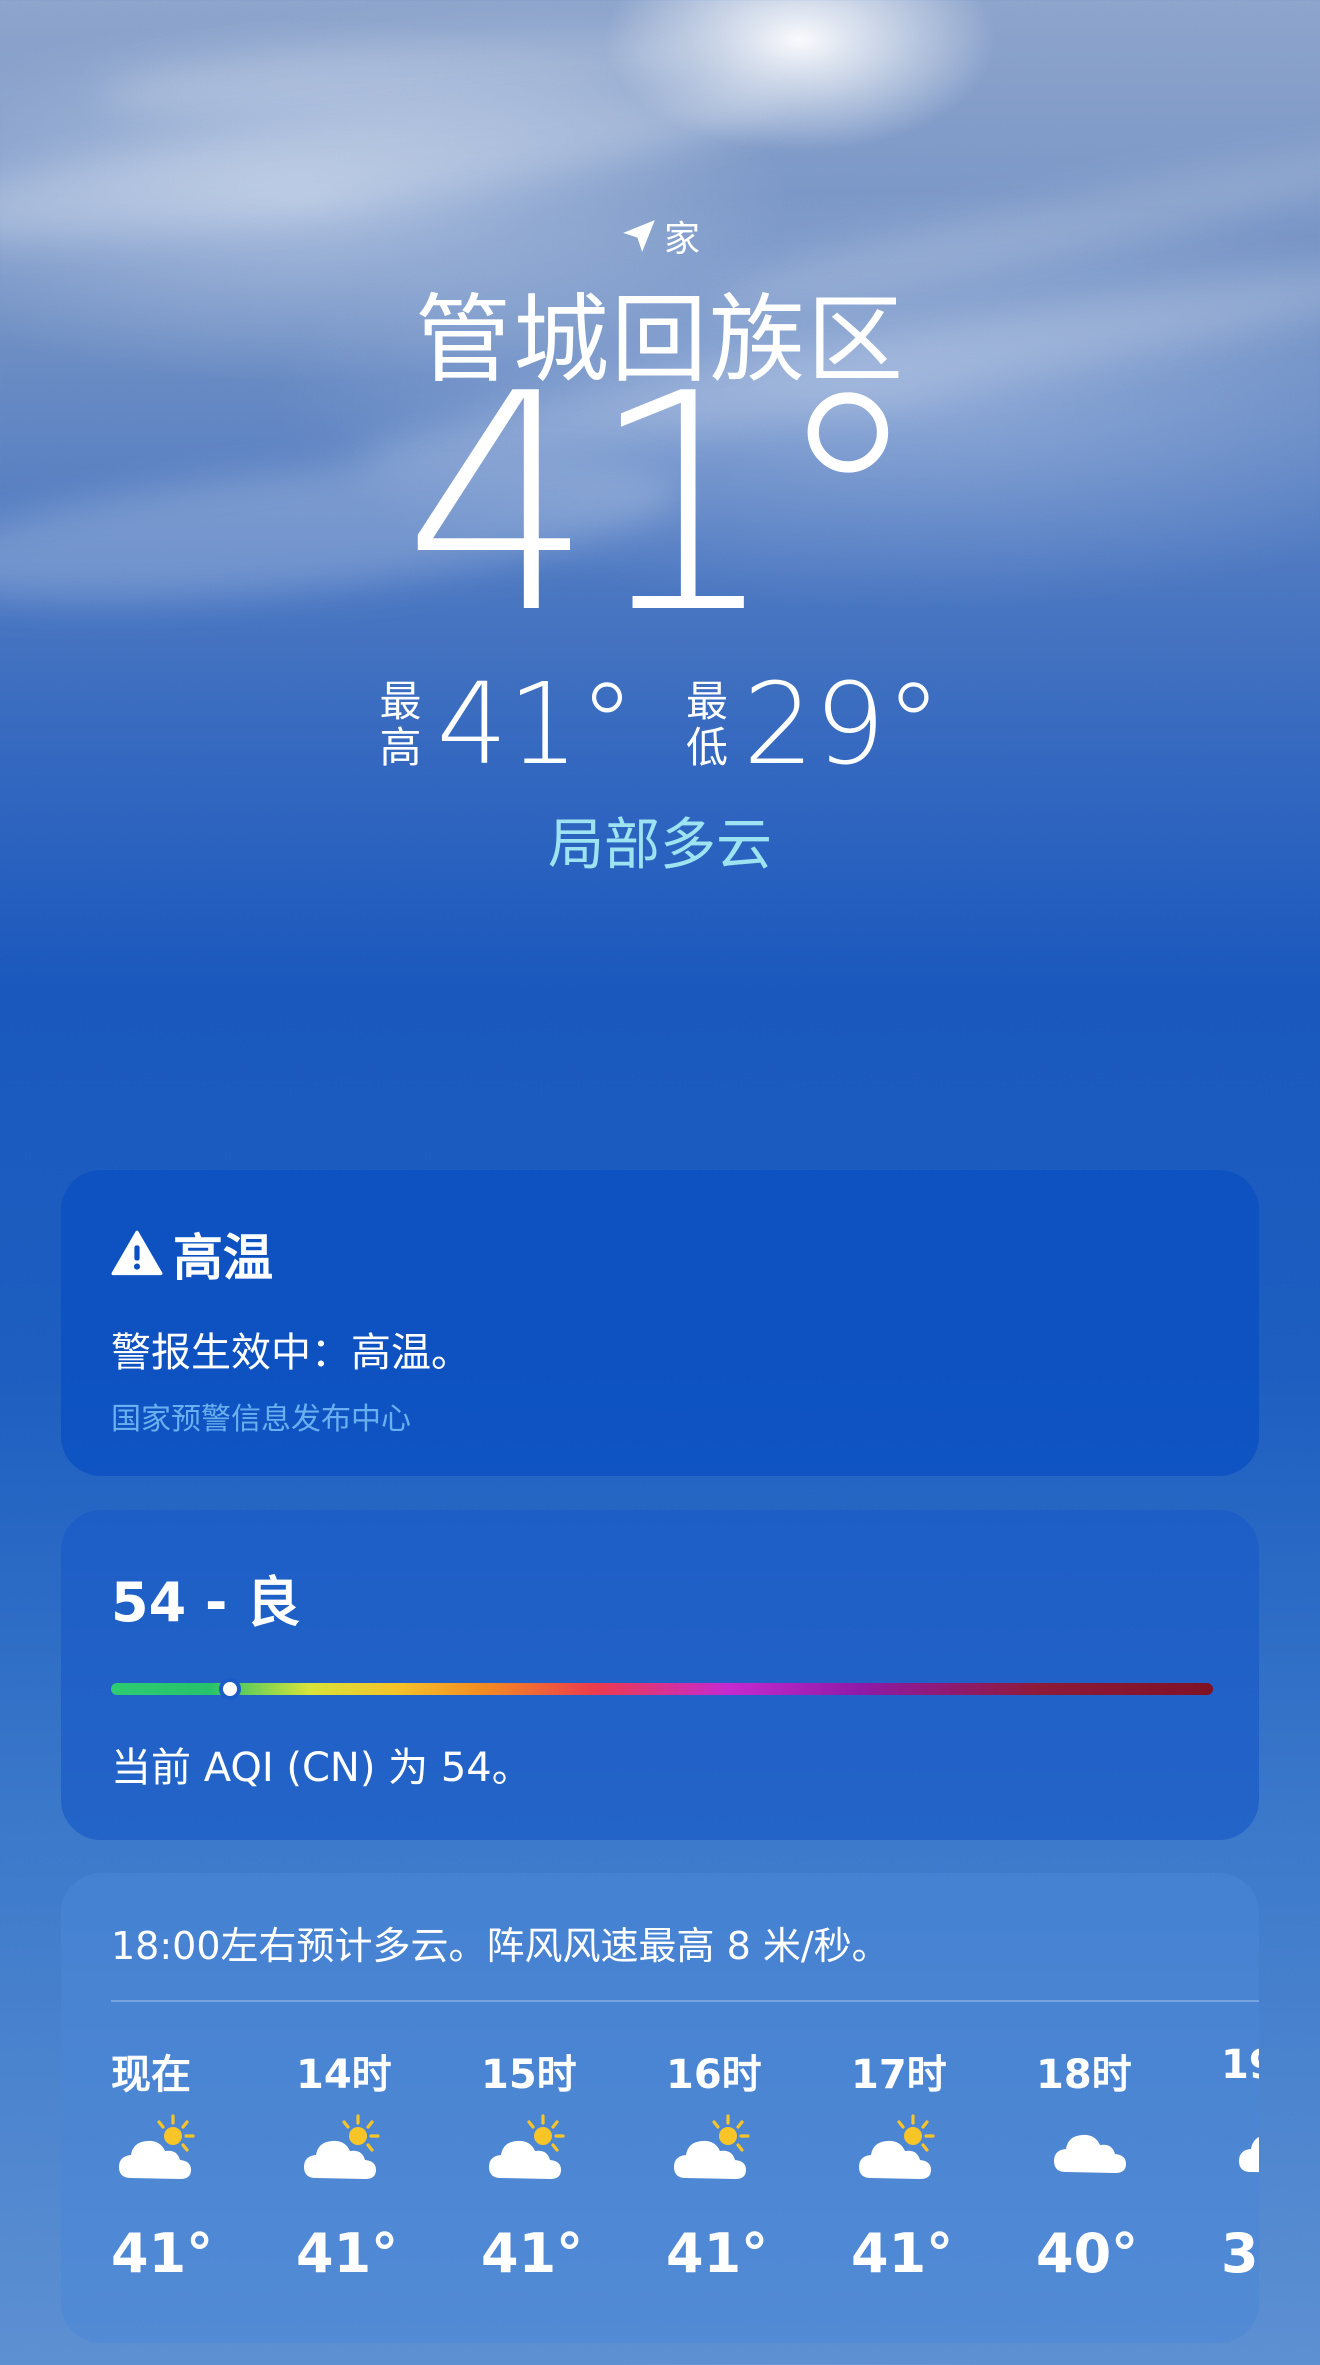  What do you see at coordinates (400, 724) in the screenshot?
I see `high-label: 最高` at bounding box center [400, 724].